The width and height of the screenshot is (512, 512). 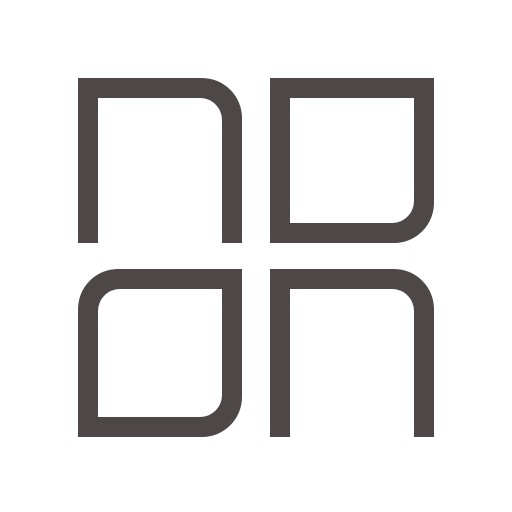 I want to click on logo-bottom-right-shape, so click(x=352, y=353).